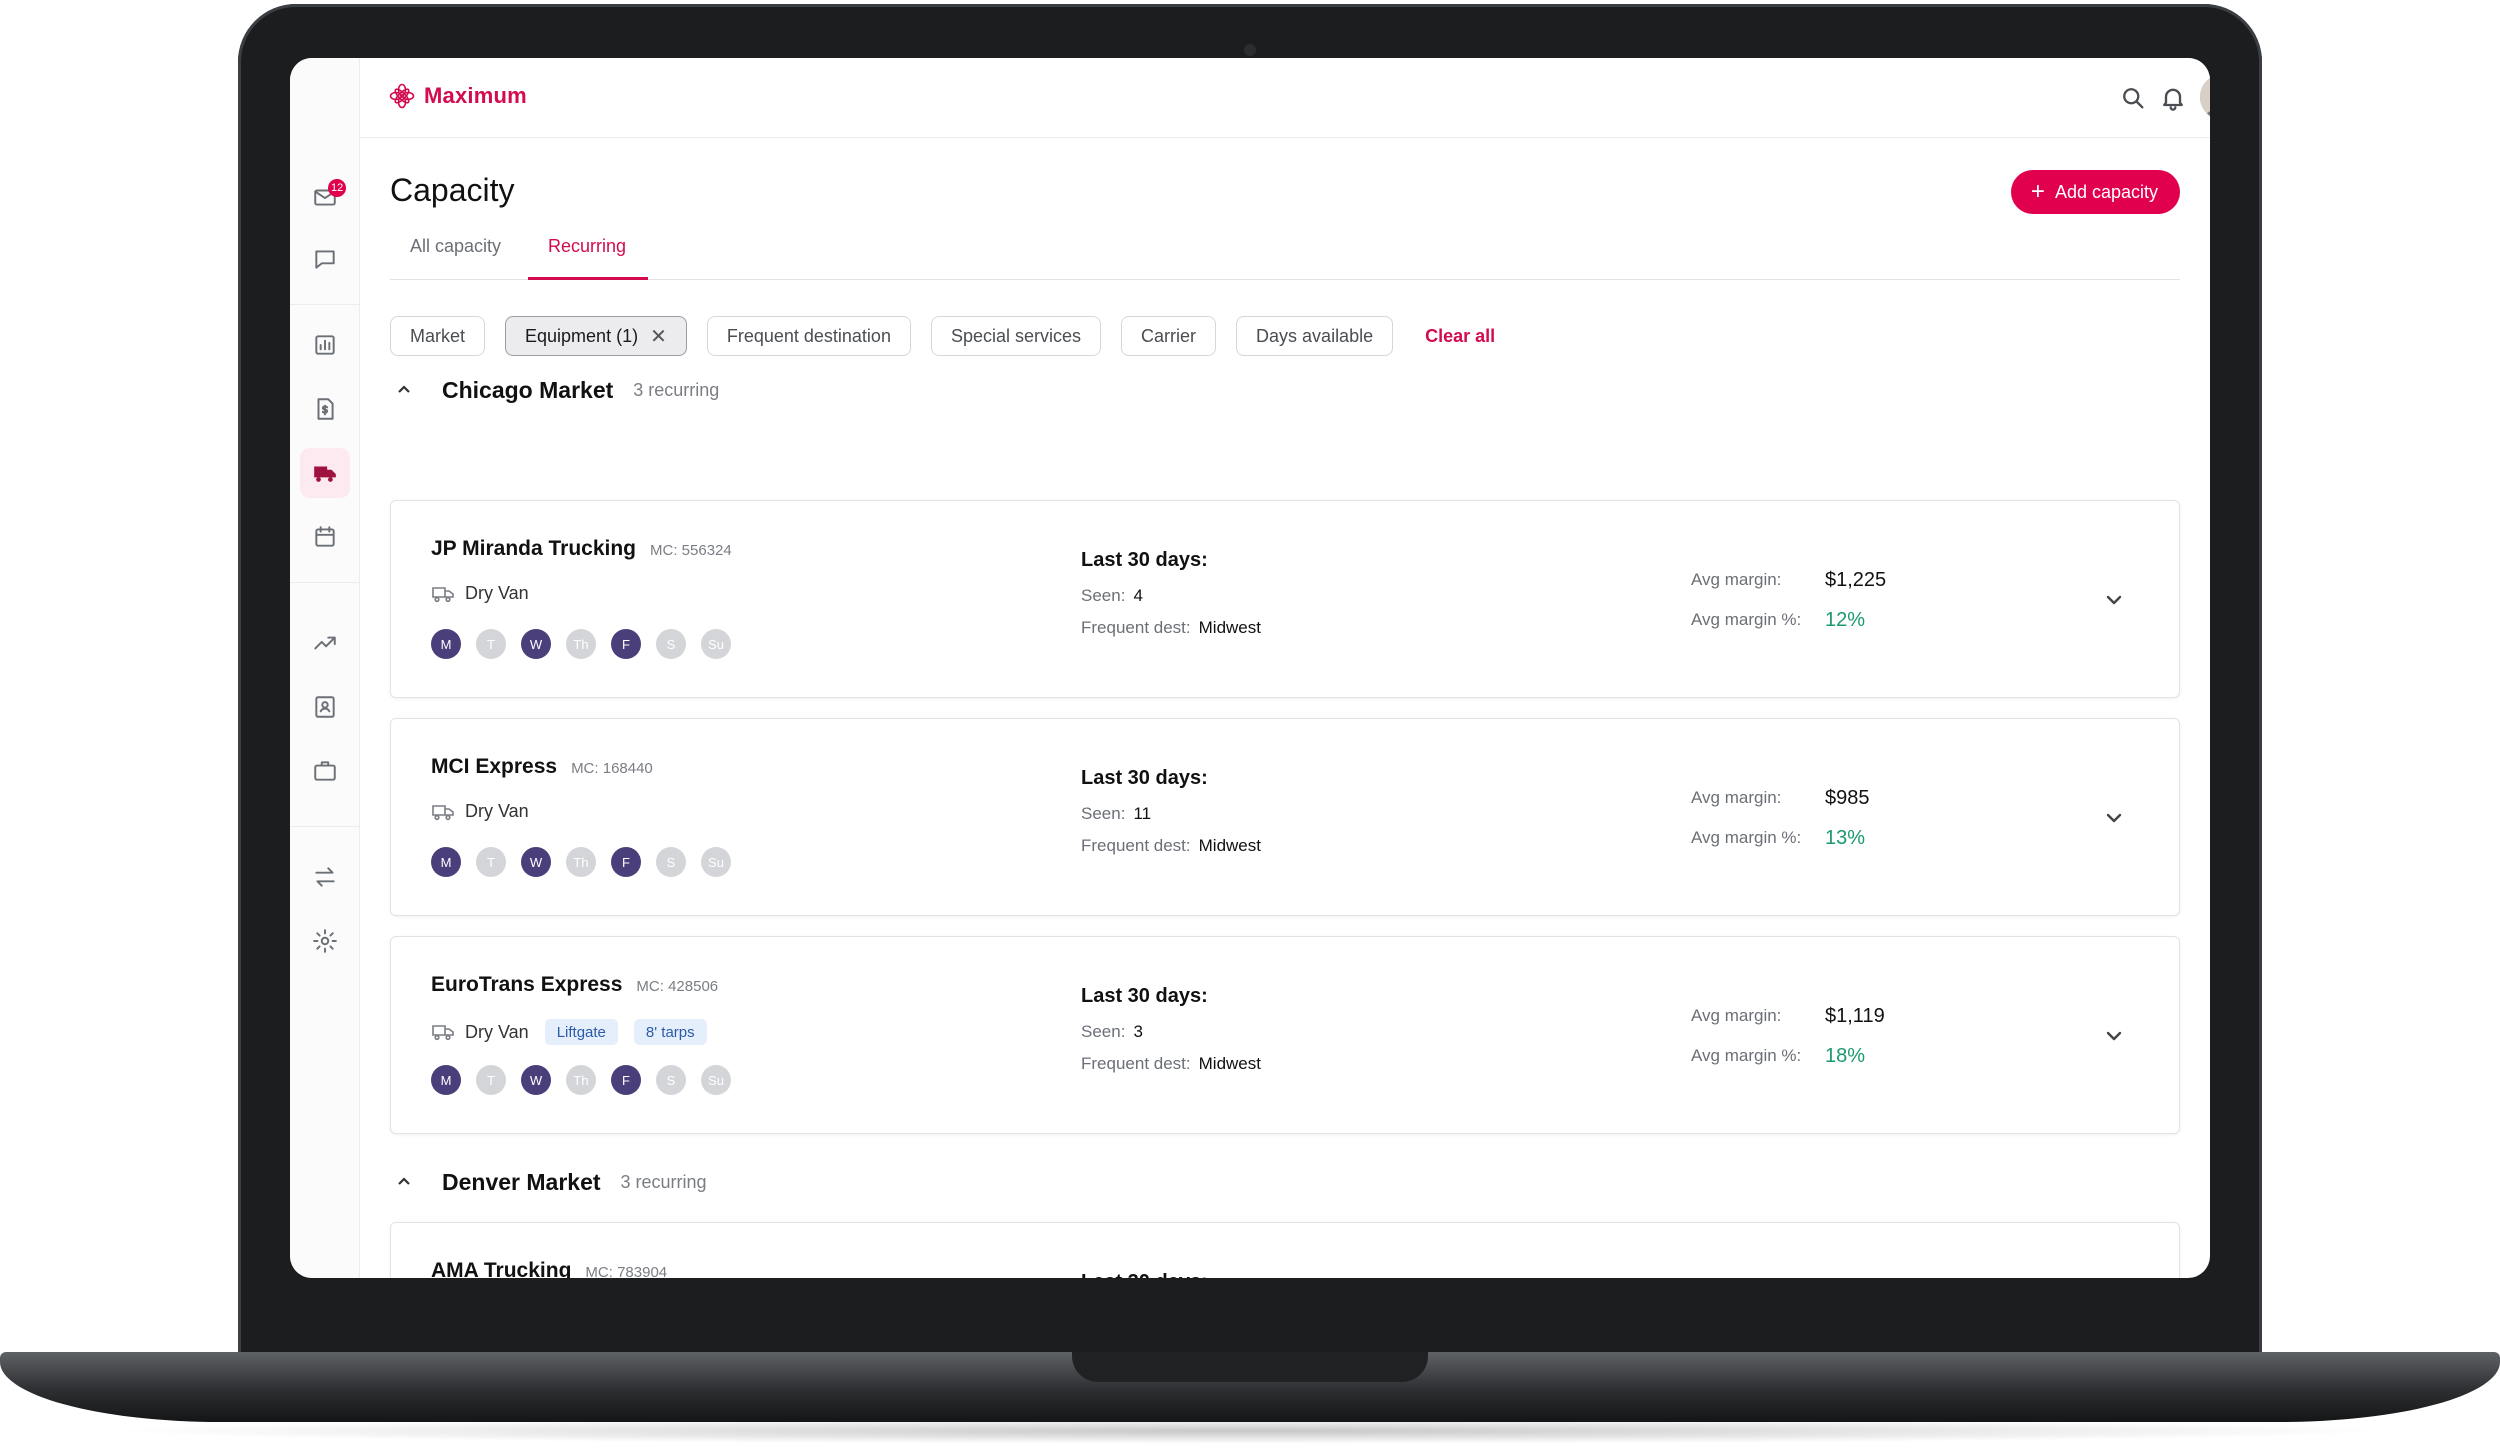 The height and width of the screenshot is (1456, 2500). Describe the element at coordinates (1460, 336) in the screenshot. I see `clear-all-link: Clear all` at that location.